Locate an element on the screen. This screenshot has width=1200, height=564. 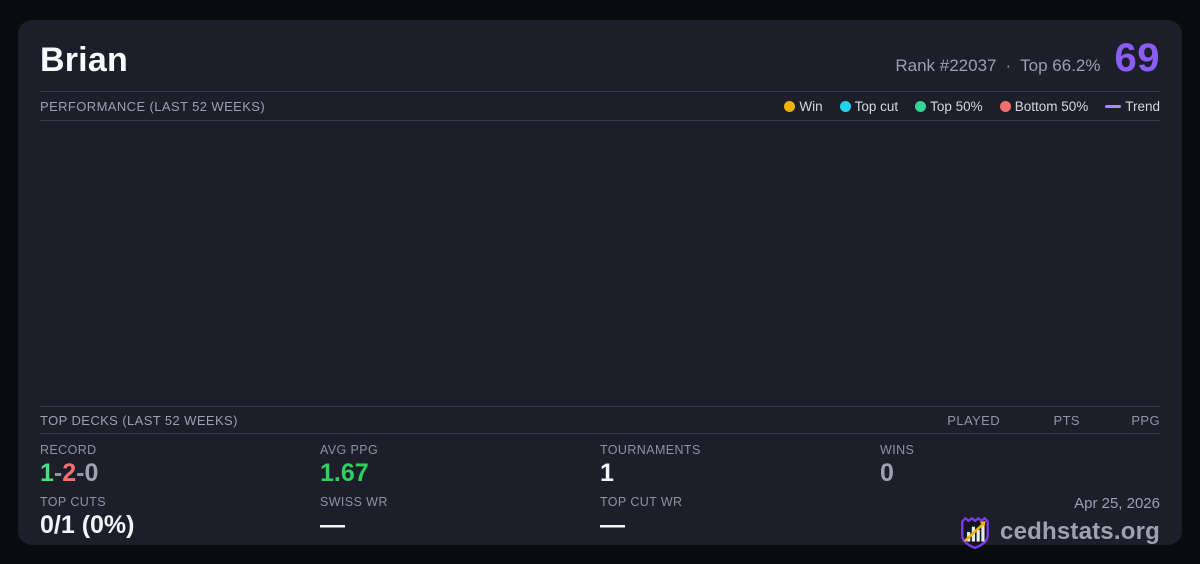
column-played: PLAYED is located at coordinates (973, 420).